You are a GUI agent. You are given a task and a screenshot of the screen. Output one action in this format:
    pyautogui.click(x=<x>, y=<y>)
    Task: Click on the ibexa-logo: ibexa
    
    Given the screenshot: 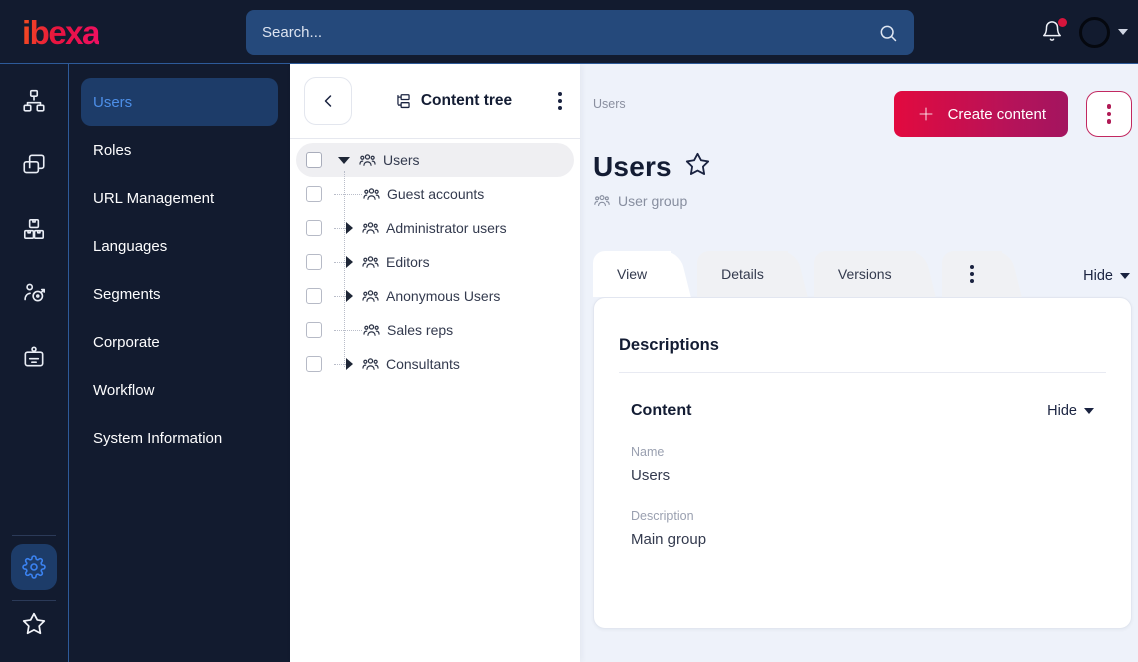 What is the action you would take?
    pyautogui.click(x=61, y=33)
    